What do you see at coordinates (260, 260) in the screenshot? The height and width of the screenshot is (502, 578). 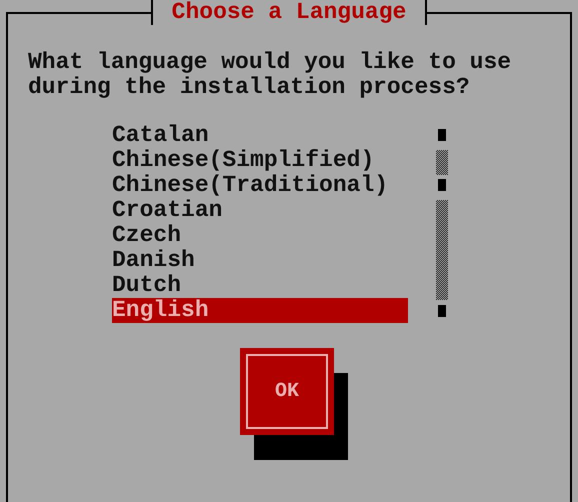 I see `language-item: Danish` at bounding box center [260, 260].